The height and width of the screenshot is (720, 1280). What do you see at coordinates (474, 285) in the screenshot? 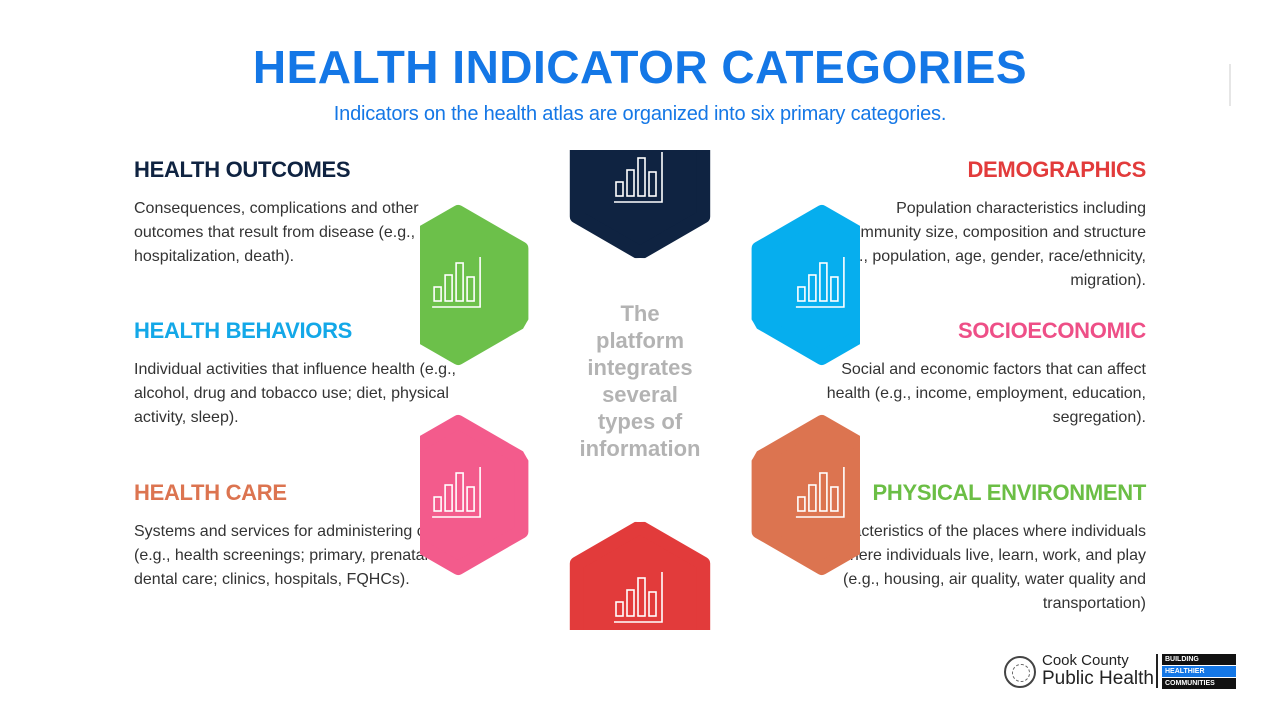
I see `hexagon-upper-left` at bounding box center [474, 285].